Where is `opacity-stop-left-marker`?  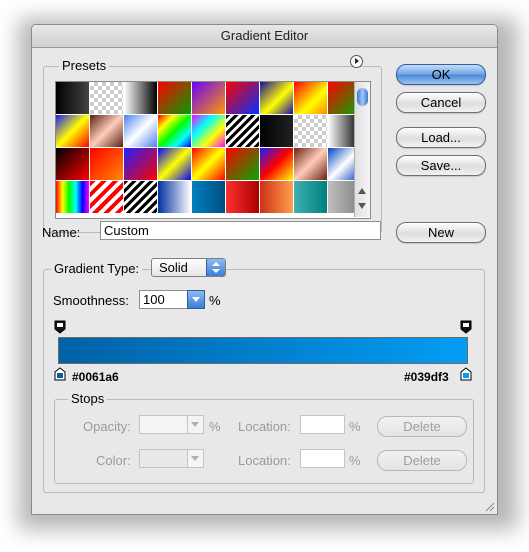 opacity-stop-left-marker is located at coordinates (60, 327).